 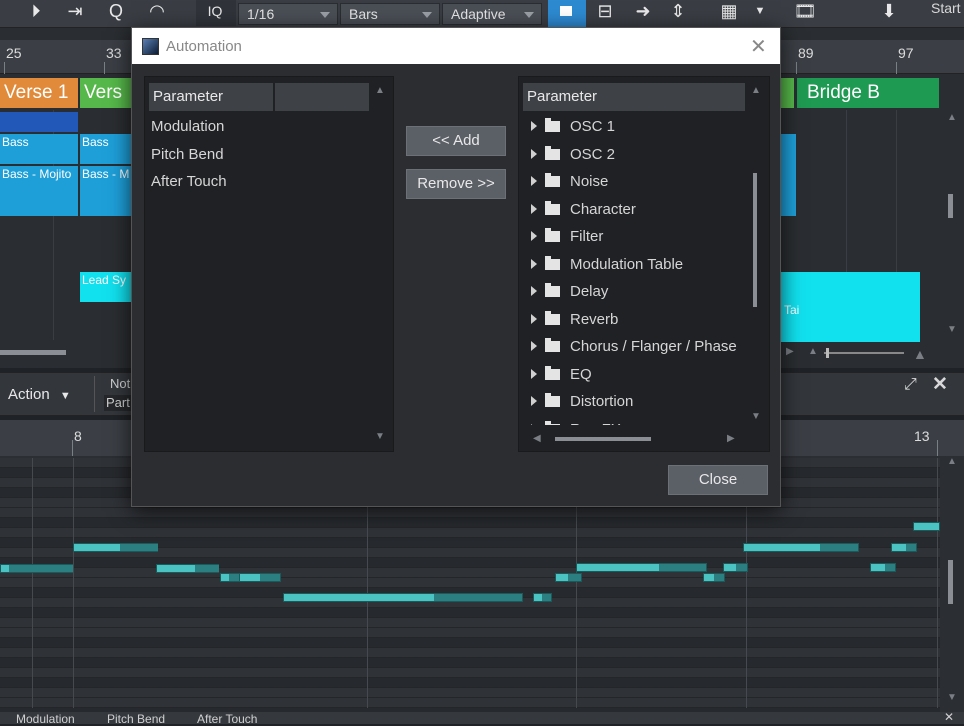 What do you see at coordinates (537, 438) in the screenshot?
I see `scroll-left-icon: ◀` at bounding box center [537, 438].